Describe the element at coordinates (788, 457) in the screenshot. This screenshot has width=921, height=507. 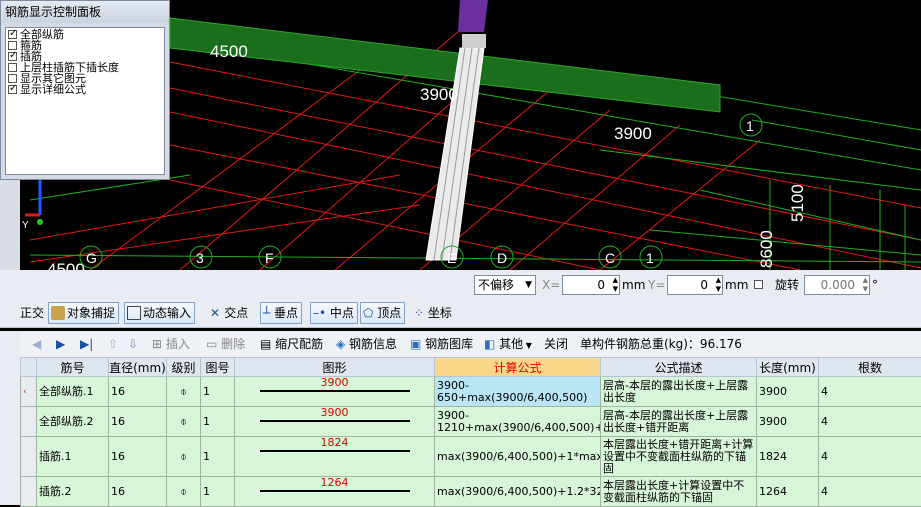
I see `cell-length: 1824` at that location.